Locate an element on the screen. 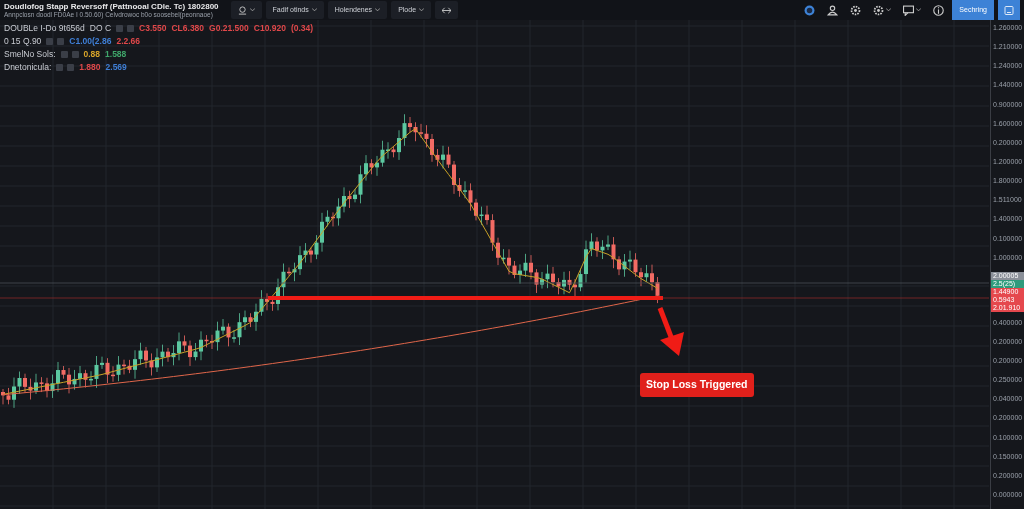  legend-label: 0 15 Q.90 is located at coordinates (23, 41).